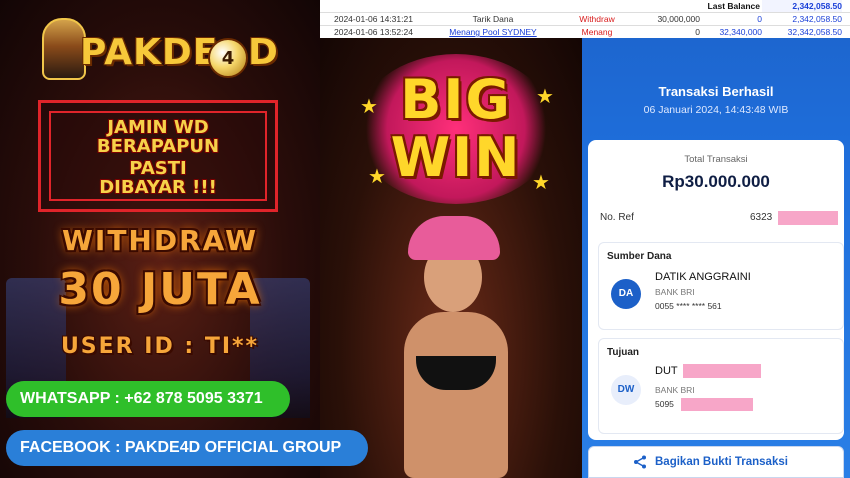 The width and height of the screenshot is (850, 478). What do you see at coordinates (597, 32) in the screenshot?
I see `row-status: Menang` at bounding box center [597, 32].